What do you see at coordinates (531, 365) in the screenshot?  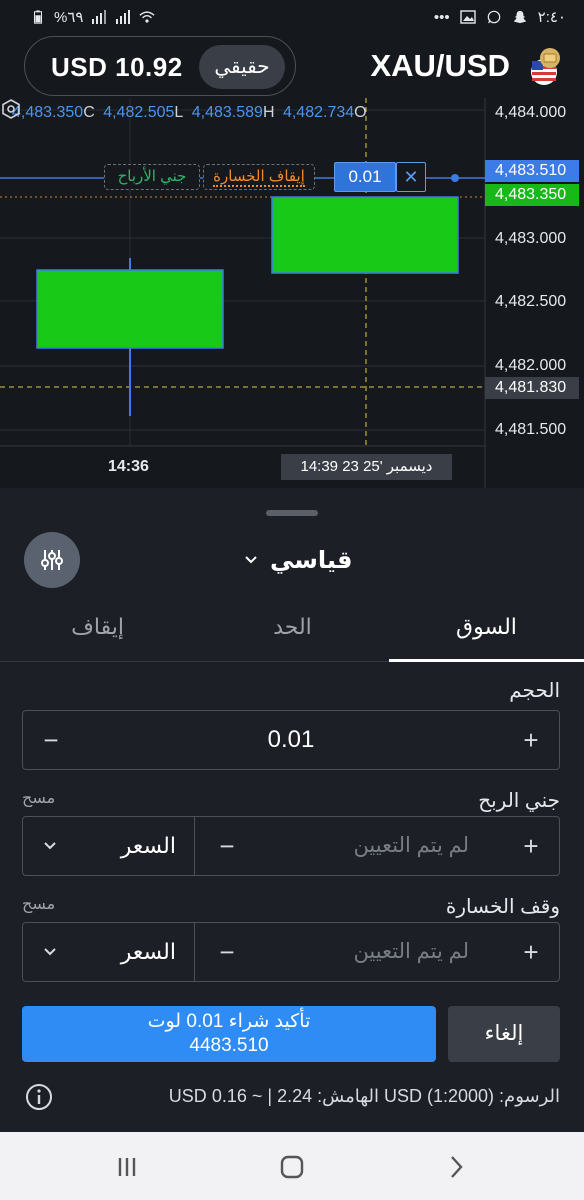 I see `price-tick: 4,482.000` at bounding box center [531, 365].